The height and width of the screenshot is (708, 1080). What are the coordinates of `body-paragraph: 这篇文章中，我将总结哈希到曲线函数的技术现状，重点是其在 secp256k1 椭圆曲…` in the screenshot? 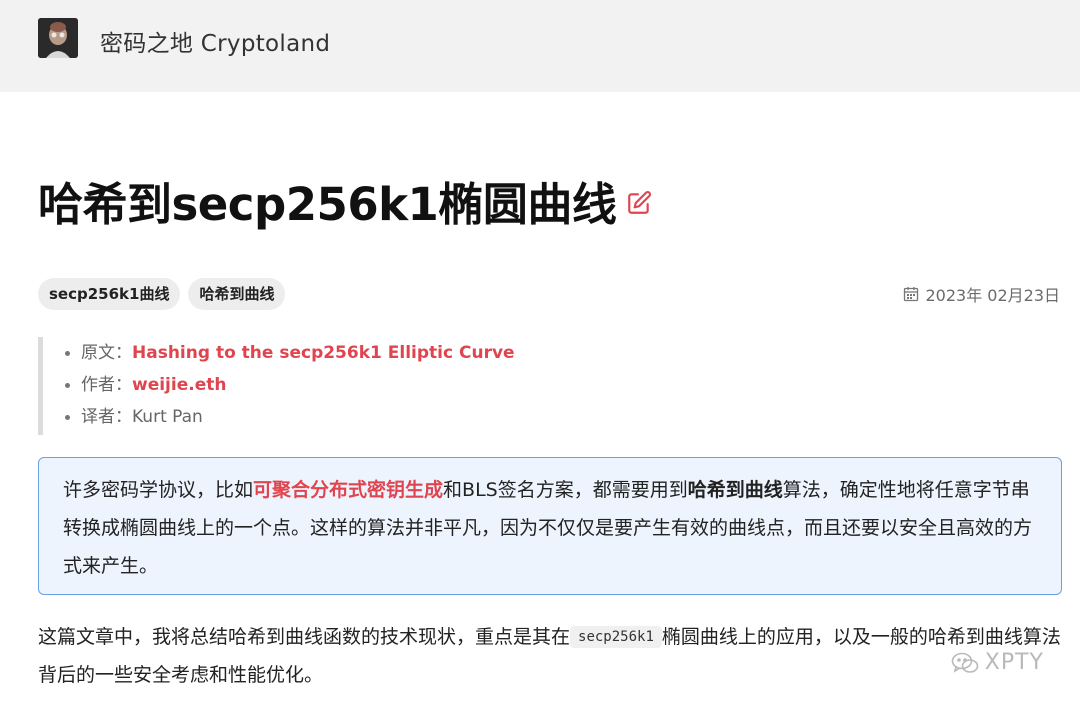 It's located at (553, 656).